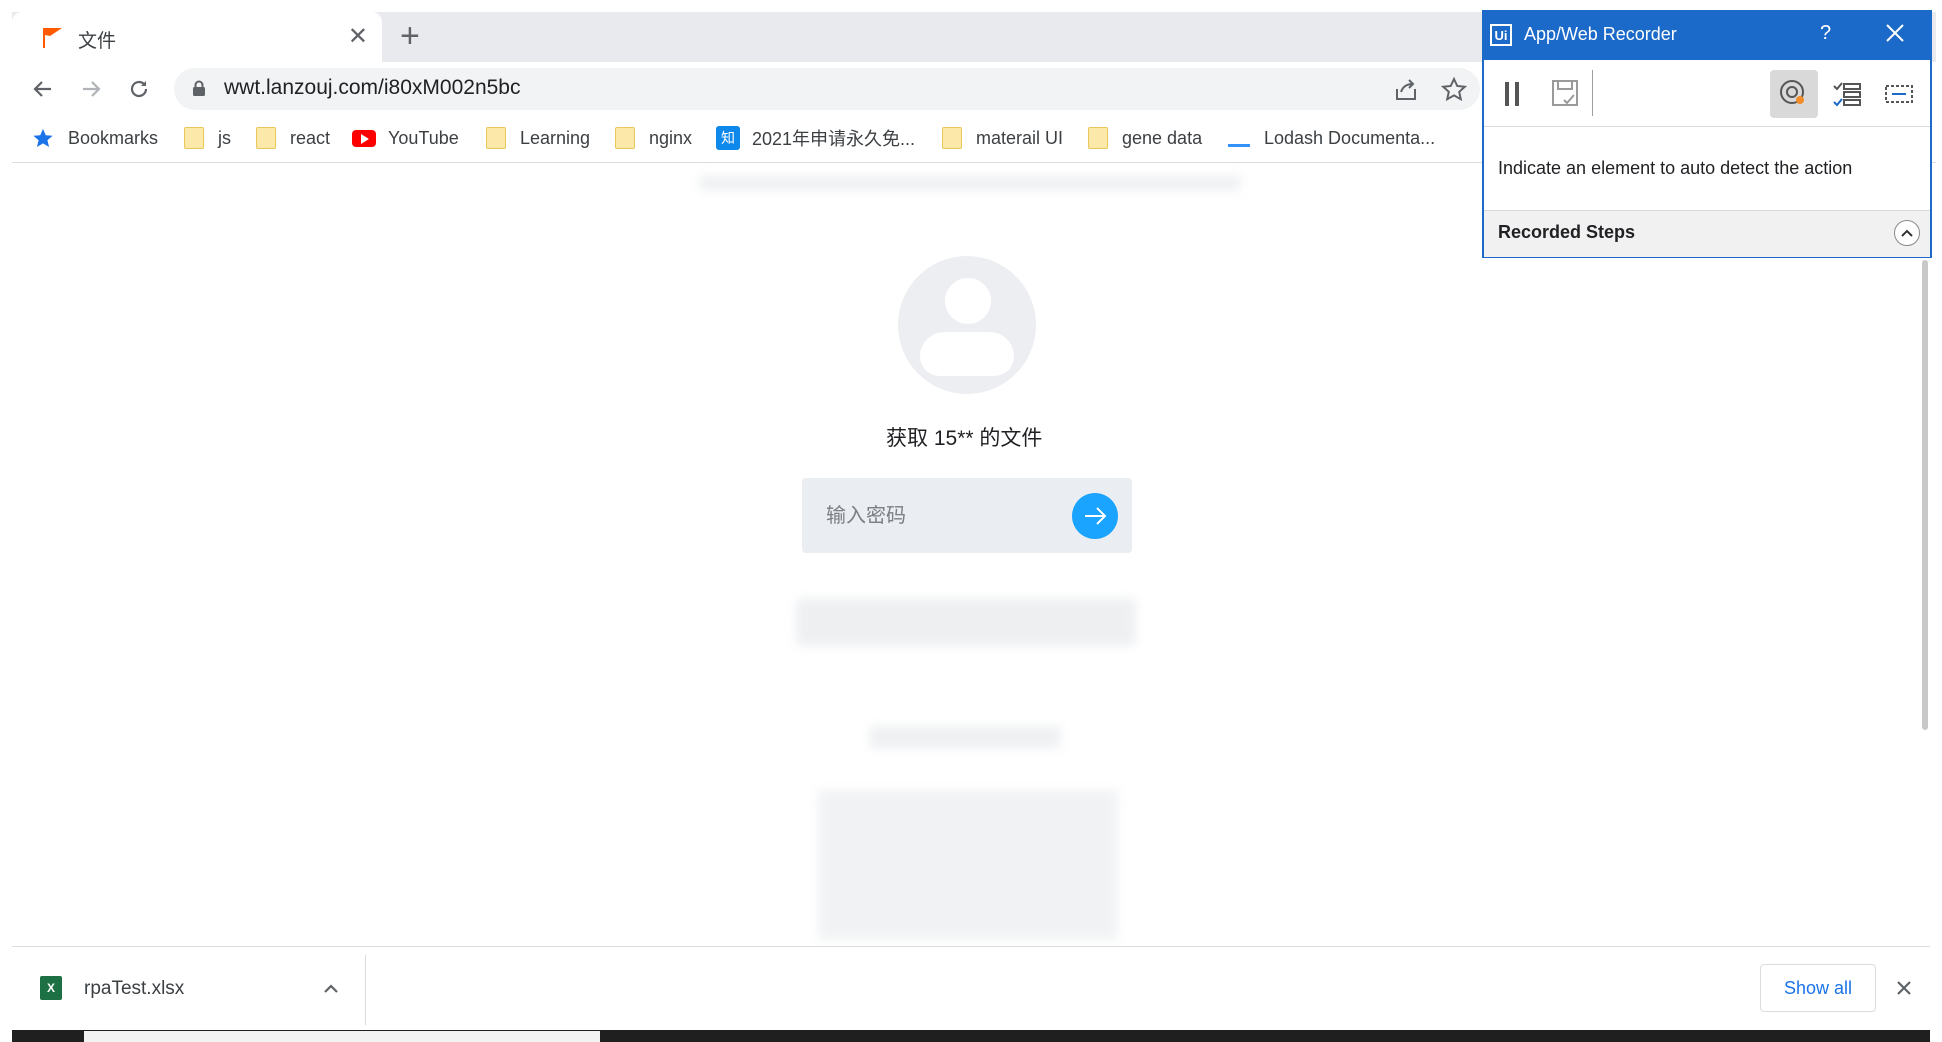 The height and width of the screenshot is (1042, 1942). I want to click on password-input, so click(936, 515).